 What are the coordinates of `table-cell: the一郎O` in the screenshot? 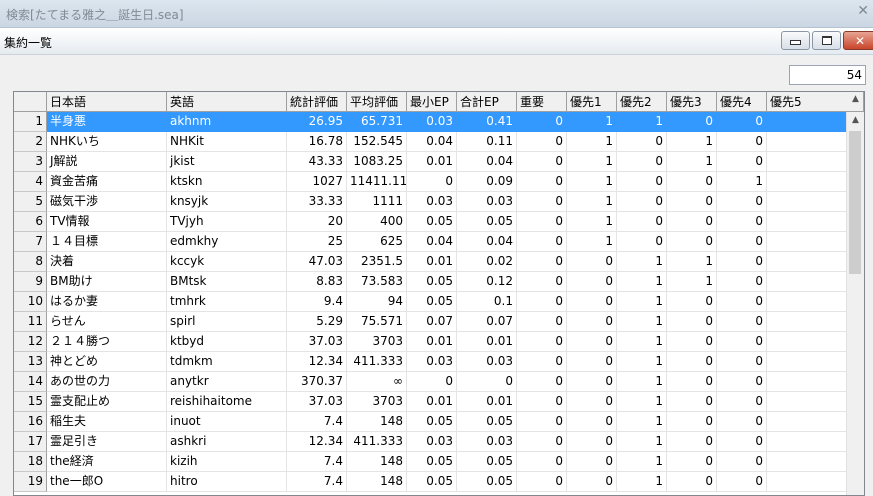 It's located at (107, 482).